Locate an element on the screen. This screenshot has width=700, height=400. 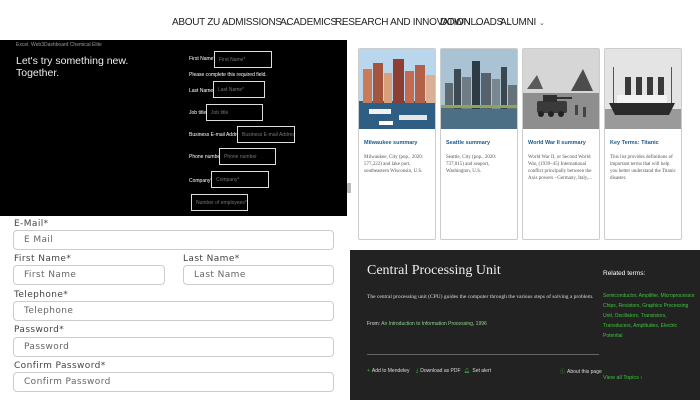
titanic-ship-image is located at coordinates (643, 89).